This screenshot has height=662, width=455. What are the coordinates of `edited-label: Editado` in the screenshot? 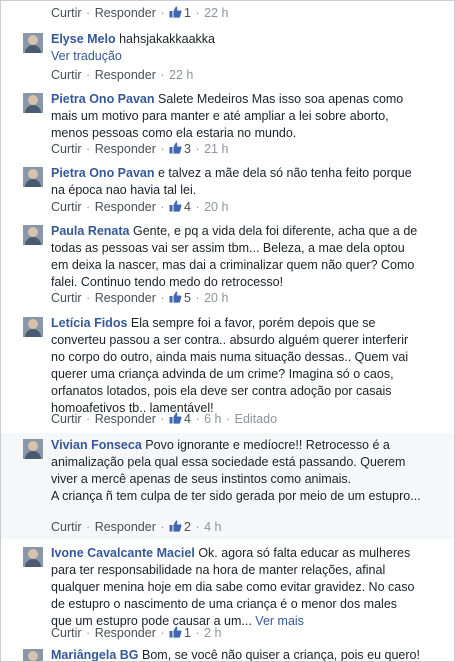 It's located at (256, 419).